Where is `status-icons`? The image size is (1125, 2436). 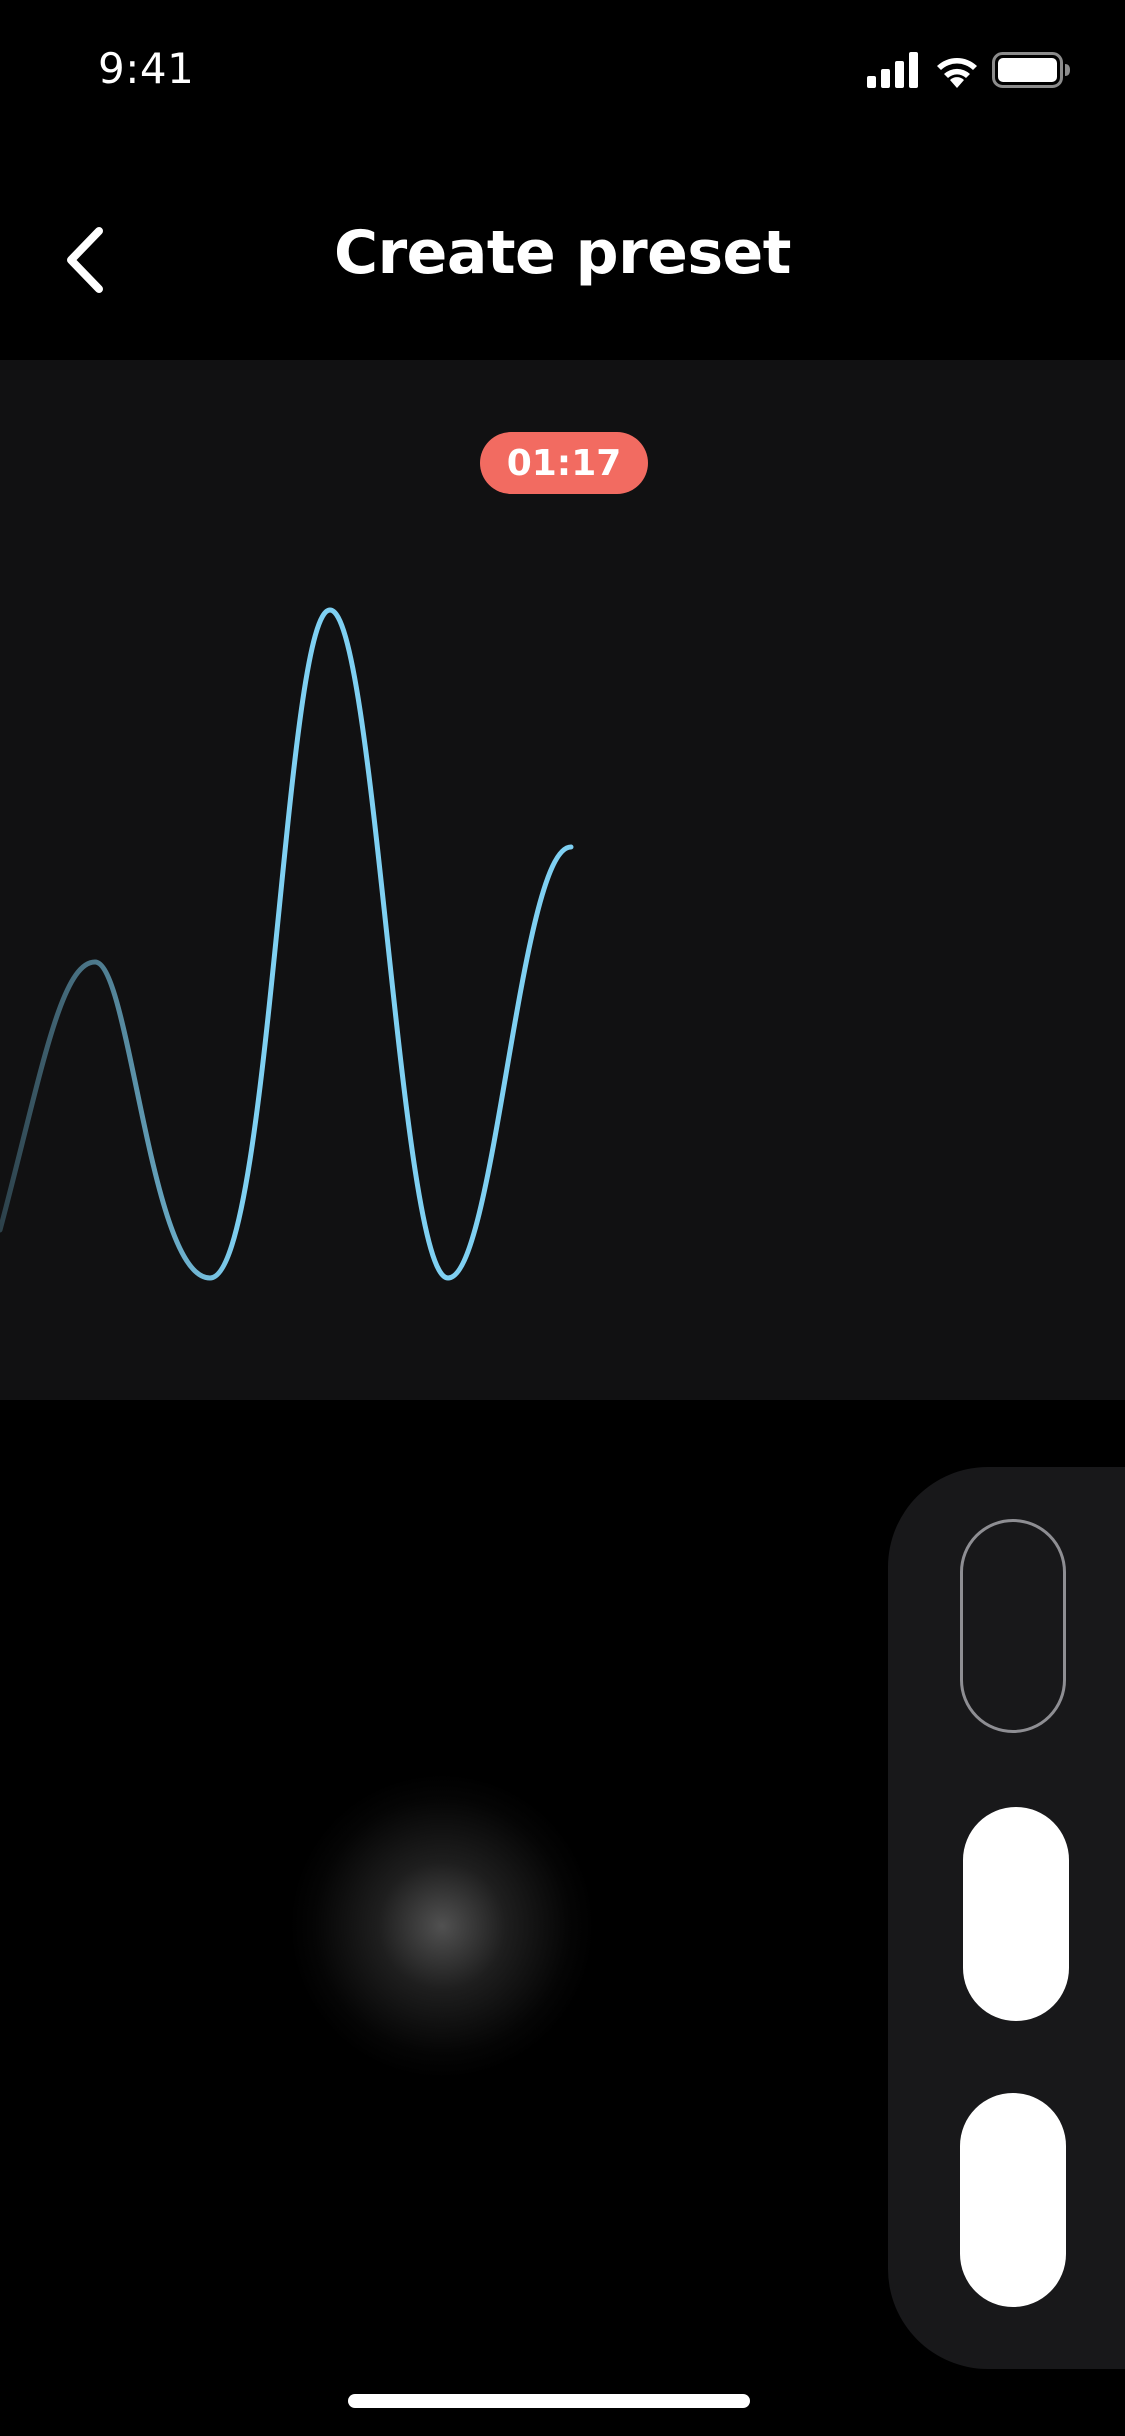
status-icons is located at coordinates (968, 70).